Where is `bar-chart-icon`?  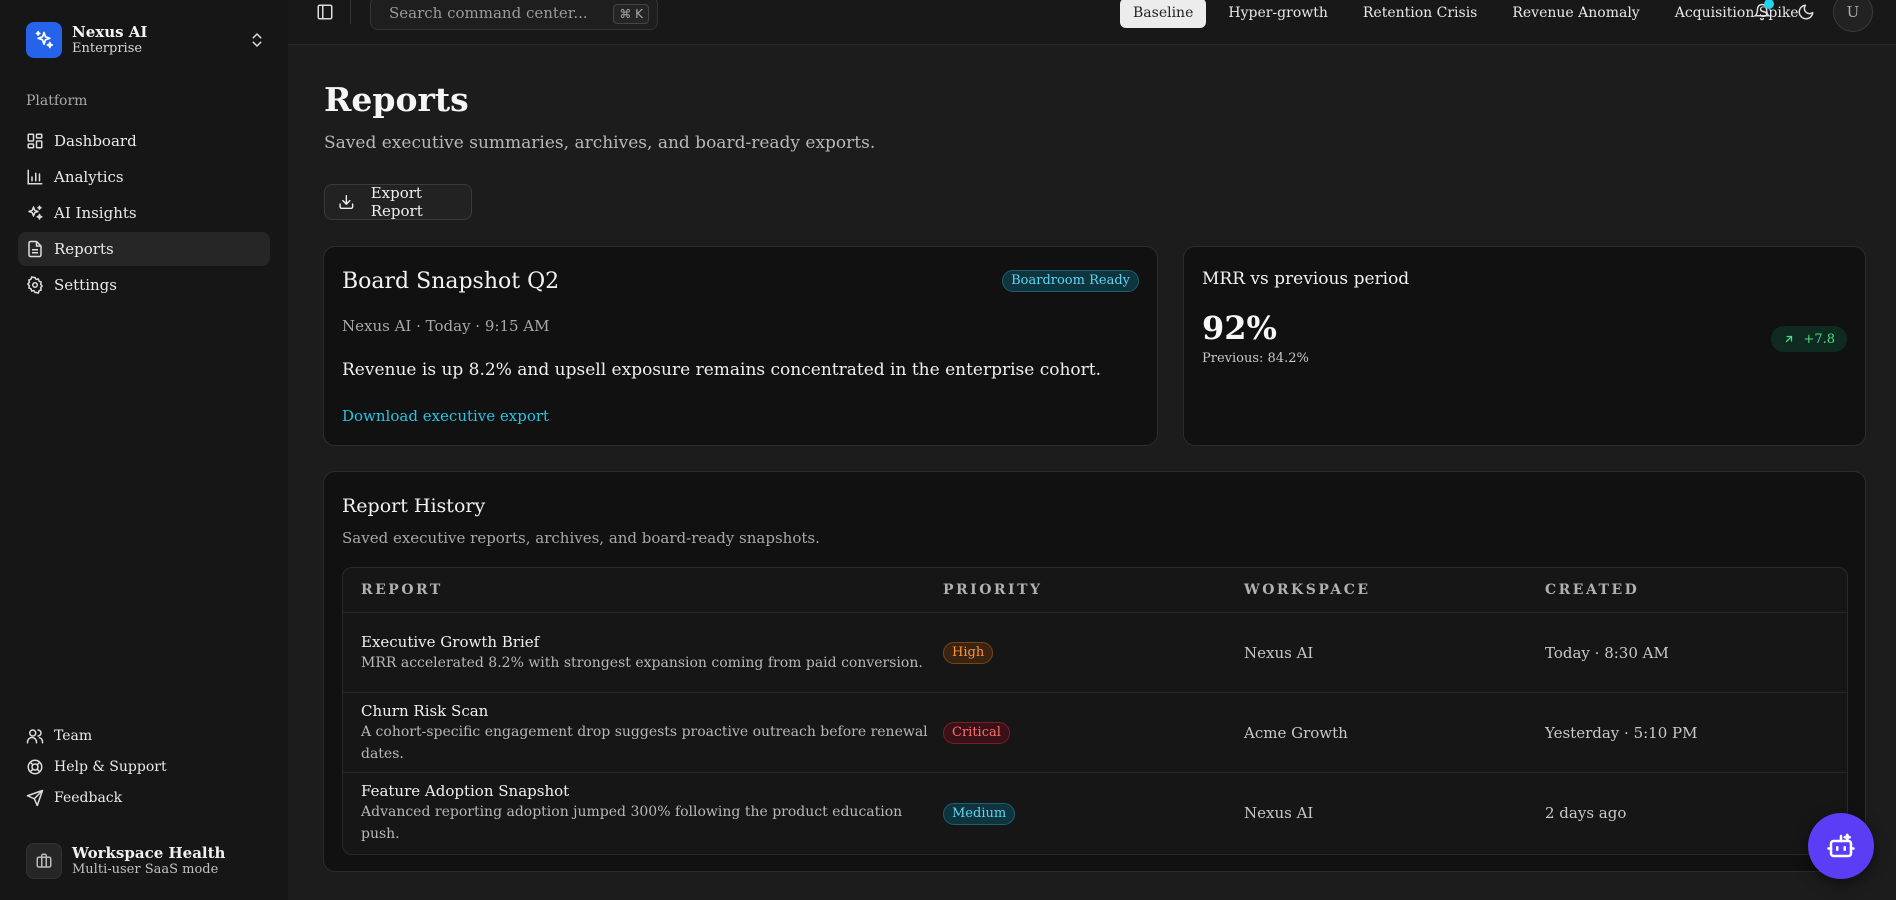 bar-chart-icon is located at coordinates (35, 177).